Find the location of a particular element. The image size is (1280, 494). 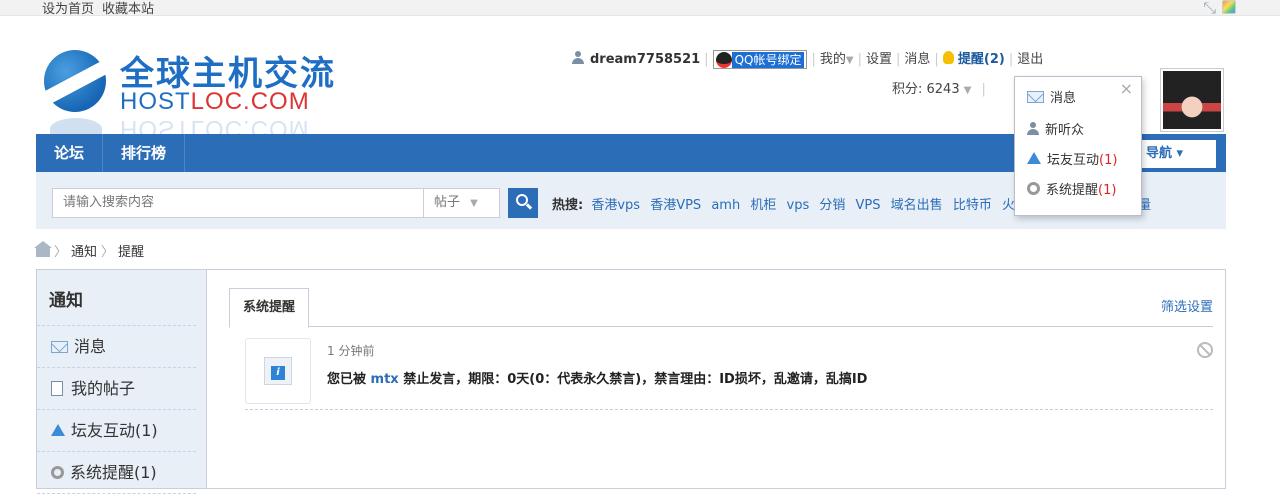

hot-term: 比特币 is located at coordinates (972, 205).